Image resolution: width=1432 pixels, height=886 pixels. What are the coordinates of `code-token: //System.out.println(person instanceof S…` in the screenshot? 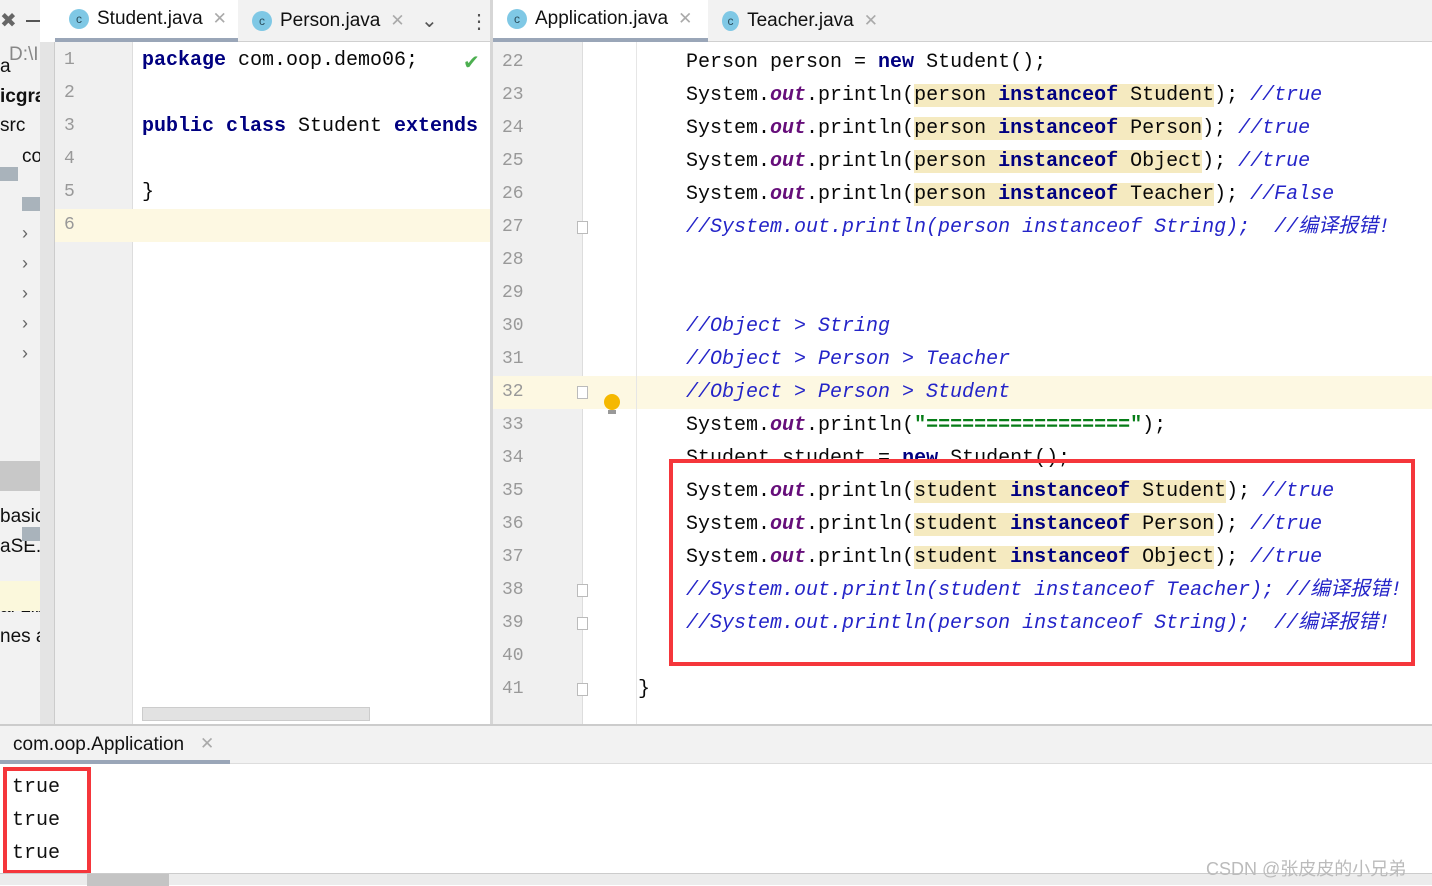 It's located at (990, 227).